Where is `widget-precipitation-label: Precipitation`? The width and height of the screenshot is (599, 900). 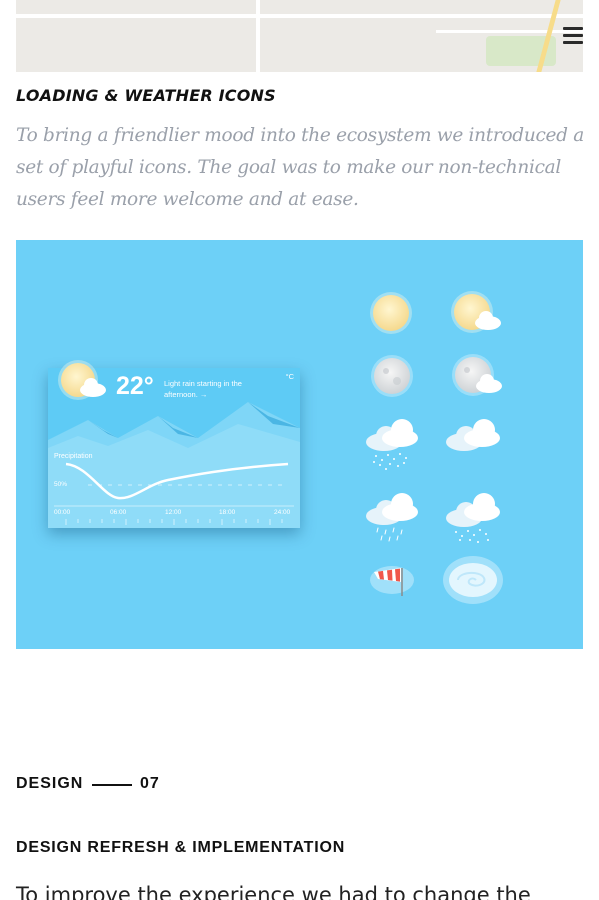
widget-precipitation-label: Precipitation is located at coordinates (73, 456).